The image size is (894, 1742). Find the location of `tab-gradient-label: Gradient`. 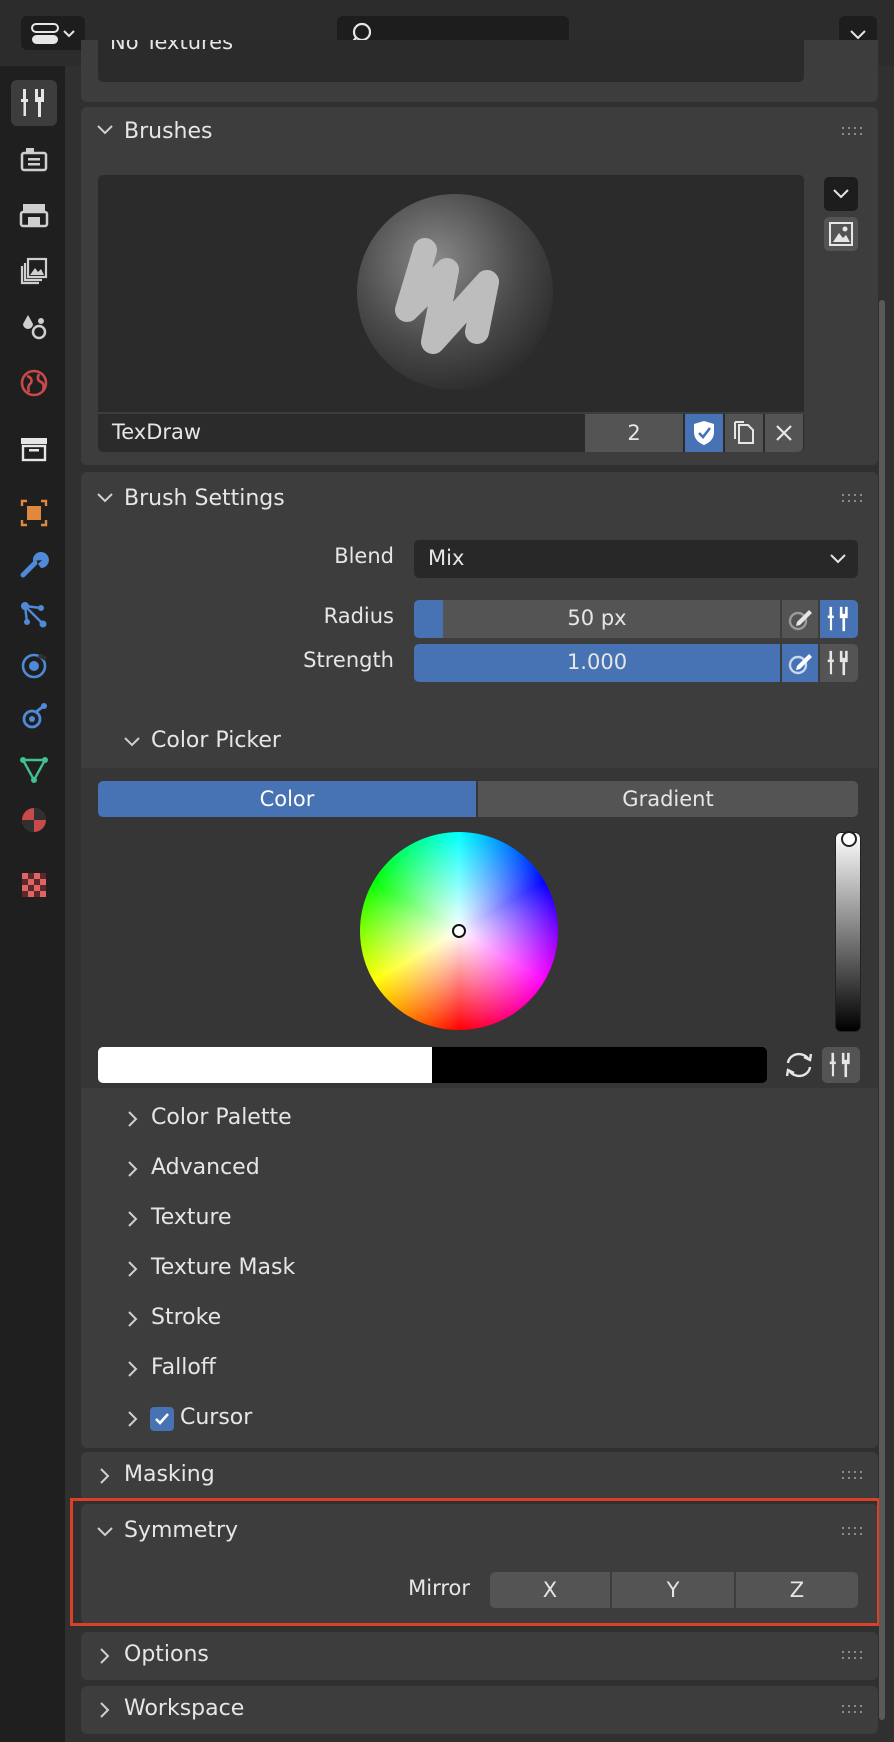

tab-gradient-label: Gradient is located at coordinates (668, 799).